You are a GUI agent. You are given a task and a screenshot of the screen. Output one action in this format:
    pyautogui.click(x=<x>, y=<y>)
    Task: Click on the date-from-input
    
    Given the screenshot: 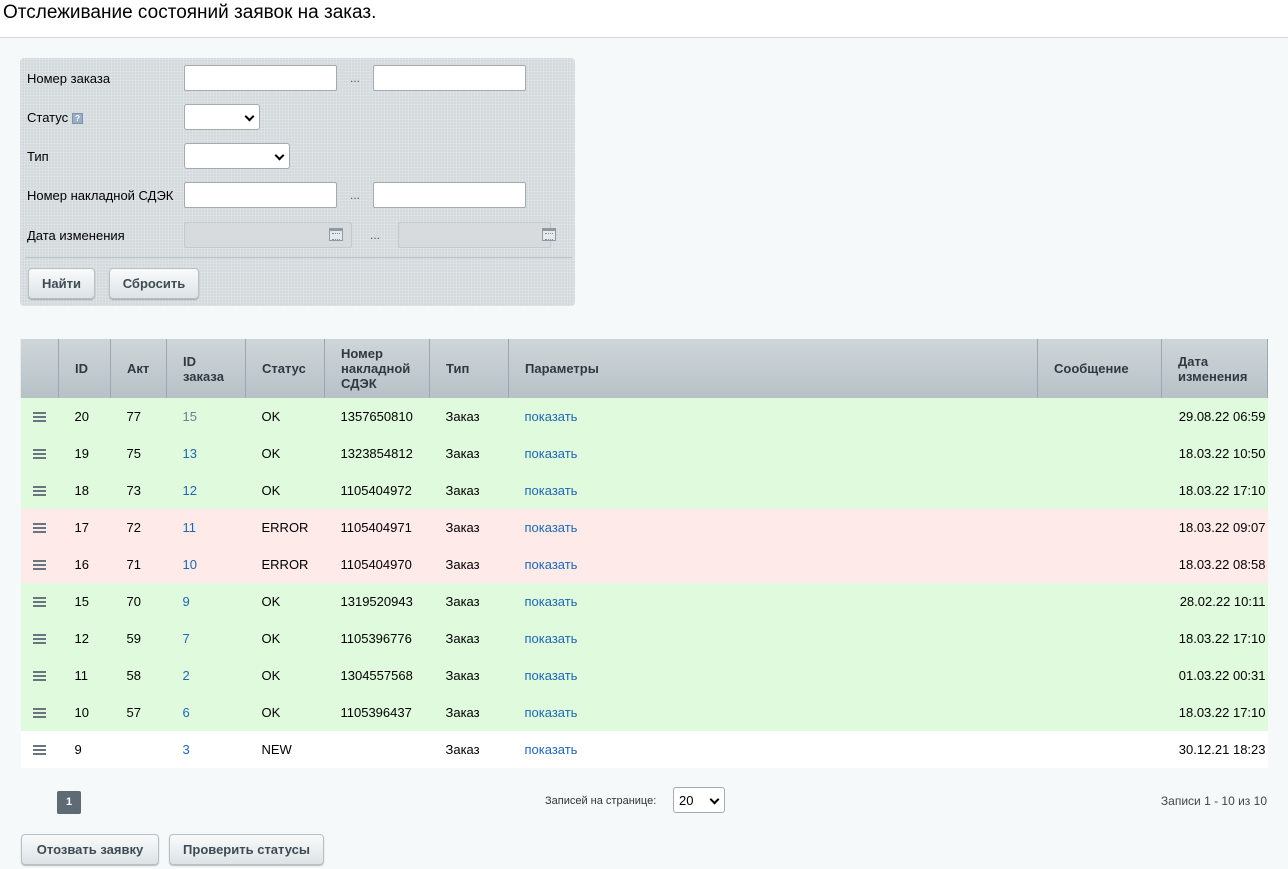 What is the action you would take?
    pyautogui.click(x=268, y=235)
    